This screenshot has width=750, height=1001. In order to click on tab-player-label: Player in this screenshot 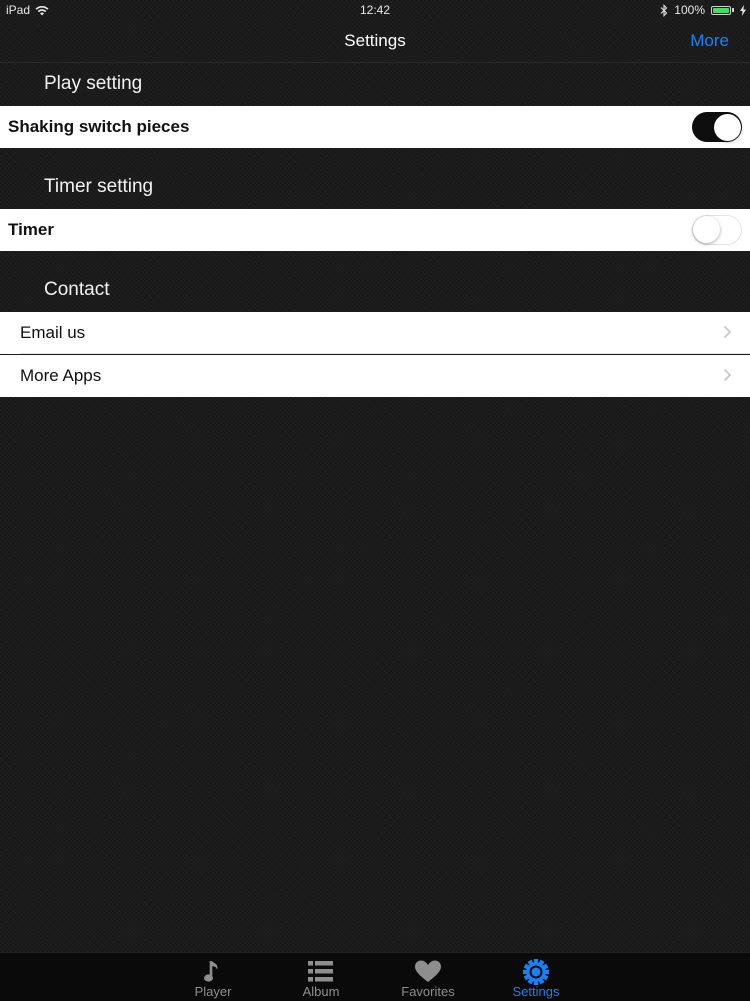, I will do `click(213, 991)`.